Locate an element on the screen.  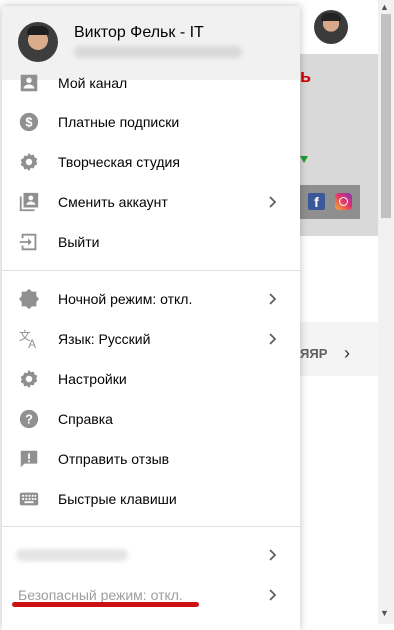
feedback-icon is located at coordinates (29, 459).